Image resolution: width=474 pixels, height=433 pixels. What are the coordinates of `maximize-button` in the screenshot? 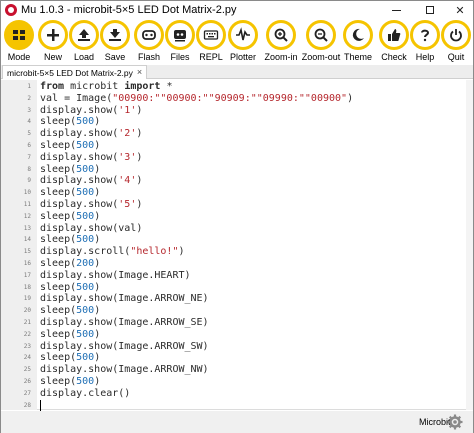 It's located at (430, 10).